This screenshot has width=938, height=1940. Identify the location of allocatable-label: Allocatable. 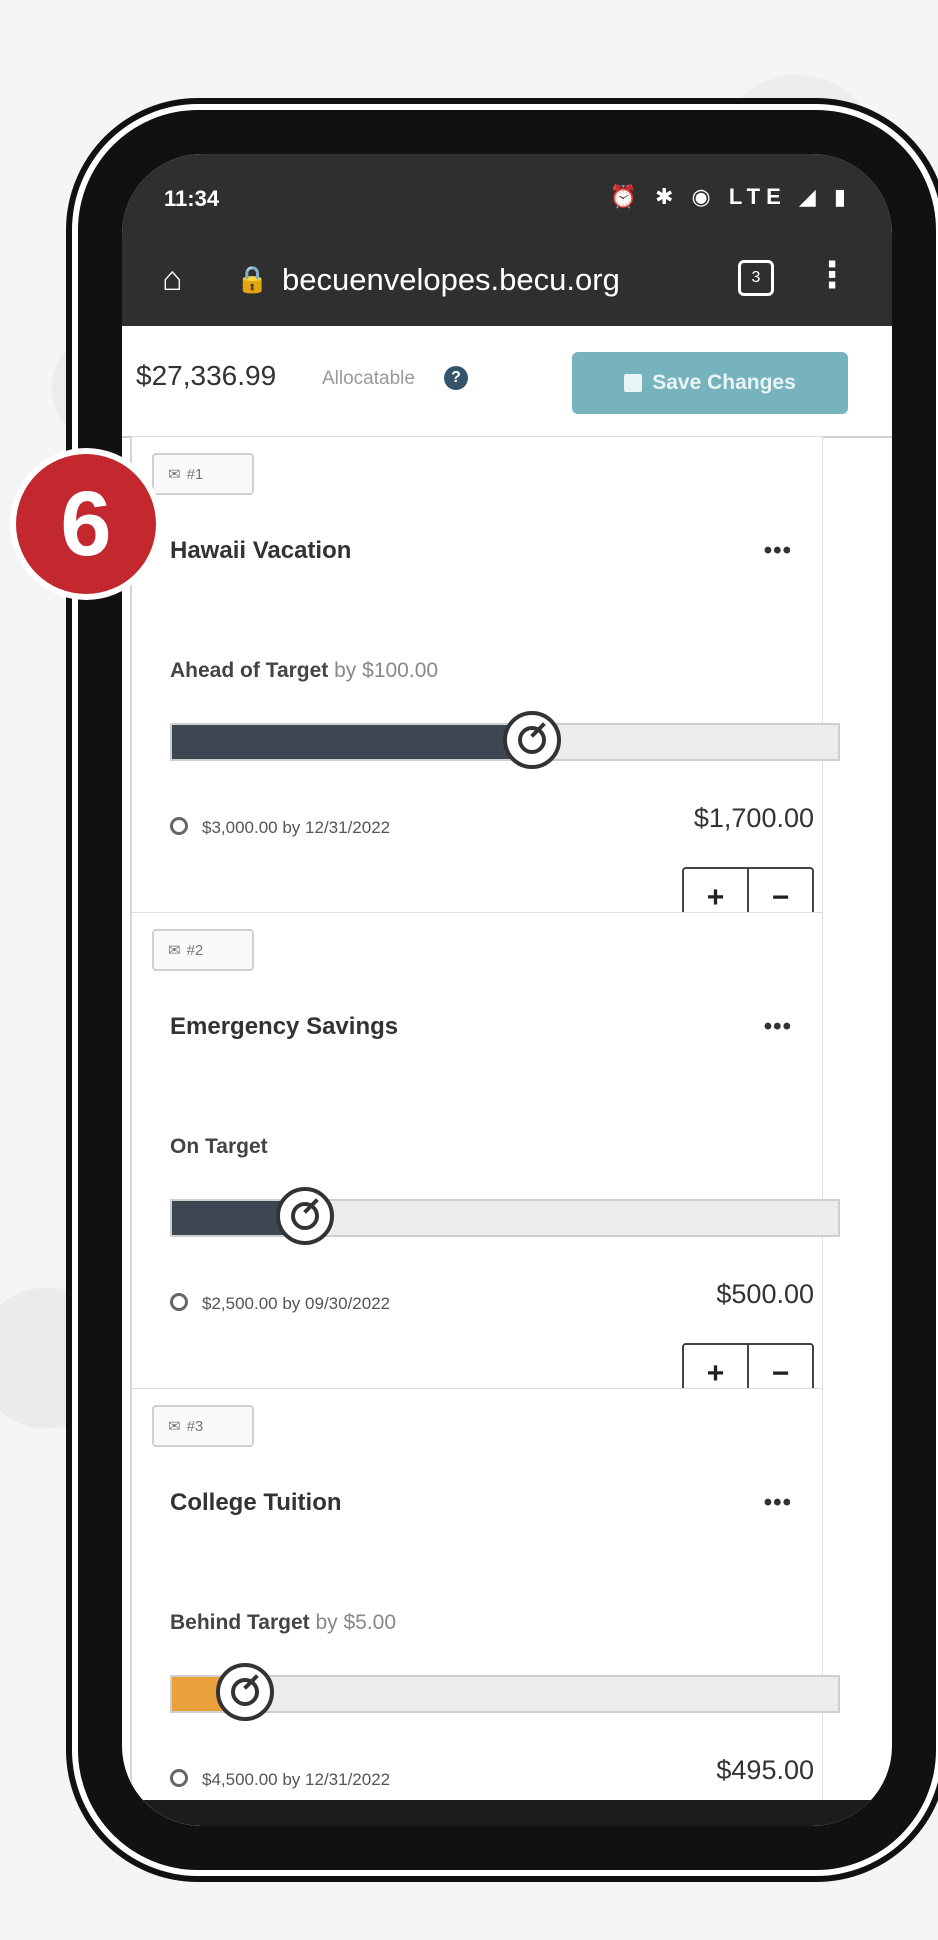
(368, 378).